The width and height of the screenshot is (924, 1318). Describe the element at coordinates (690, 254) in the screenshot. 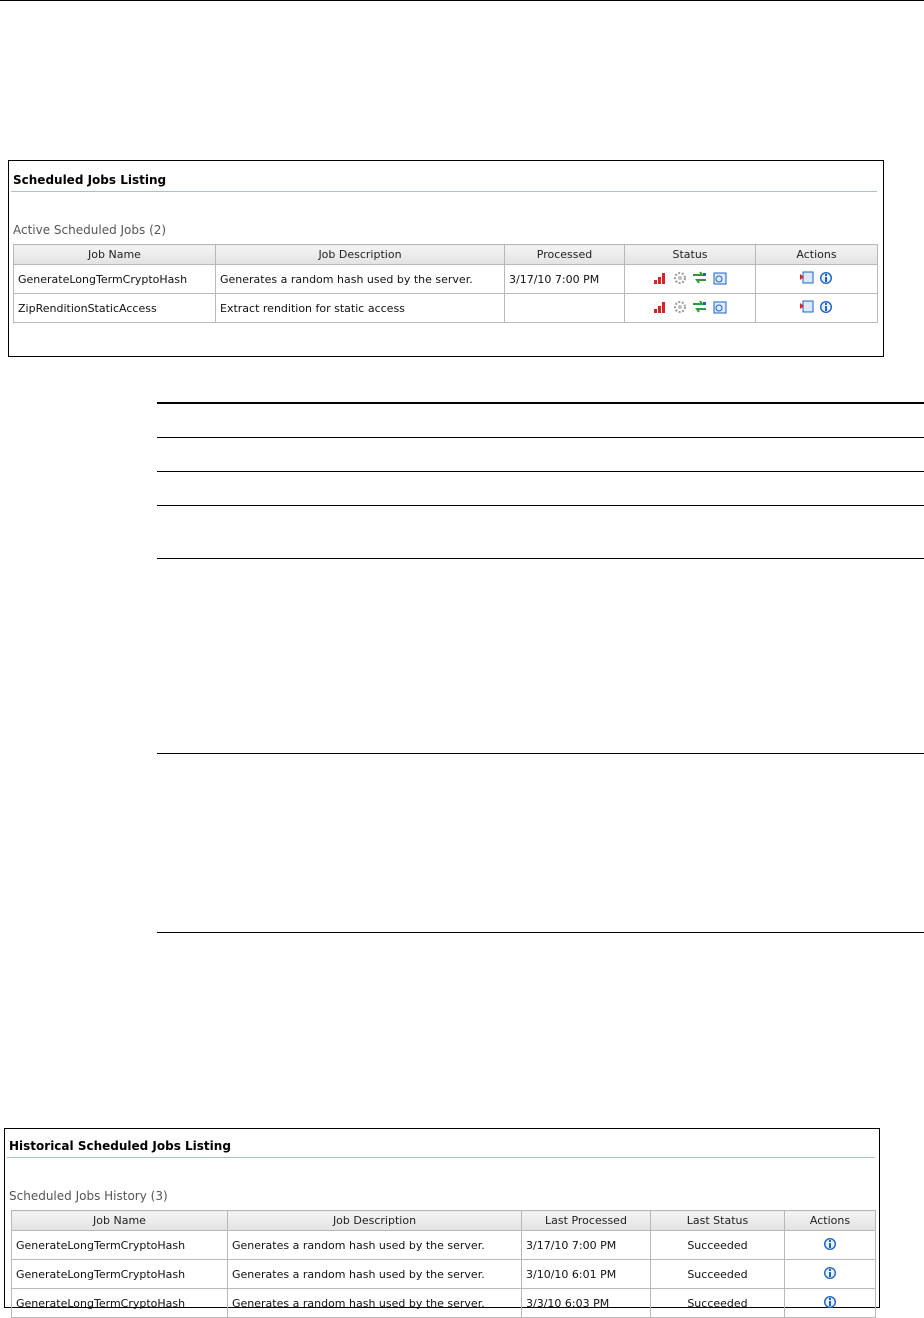

I see `column-header-status: Status` at that location.